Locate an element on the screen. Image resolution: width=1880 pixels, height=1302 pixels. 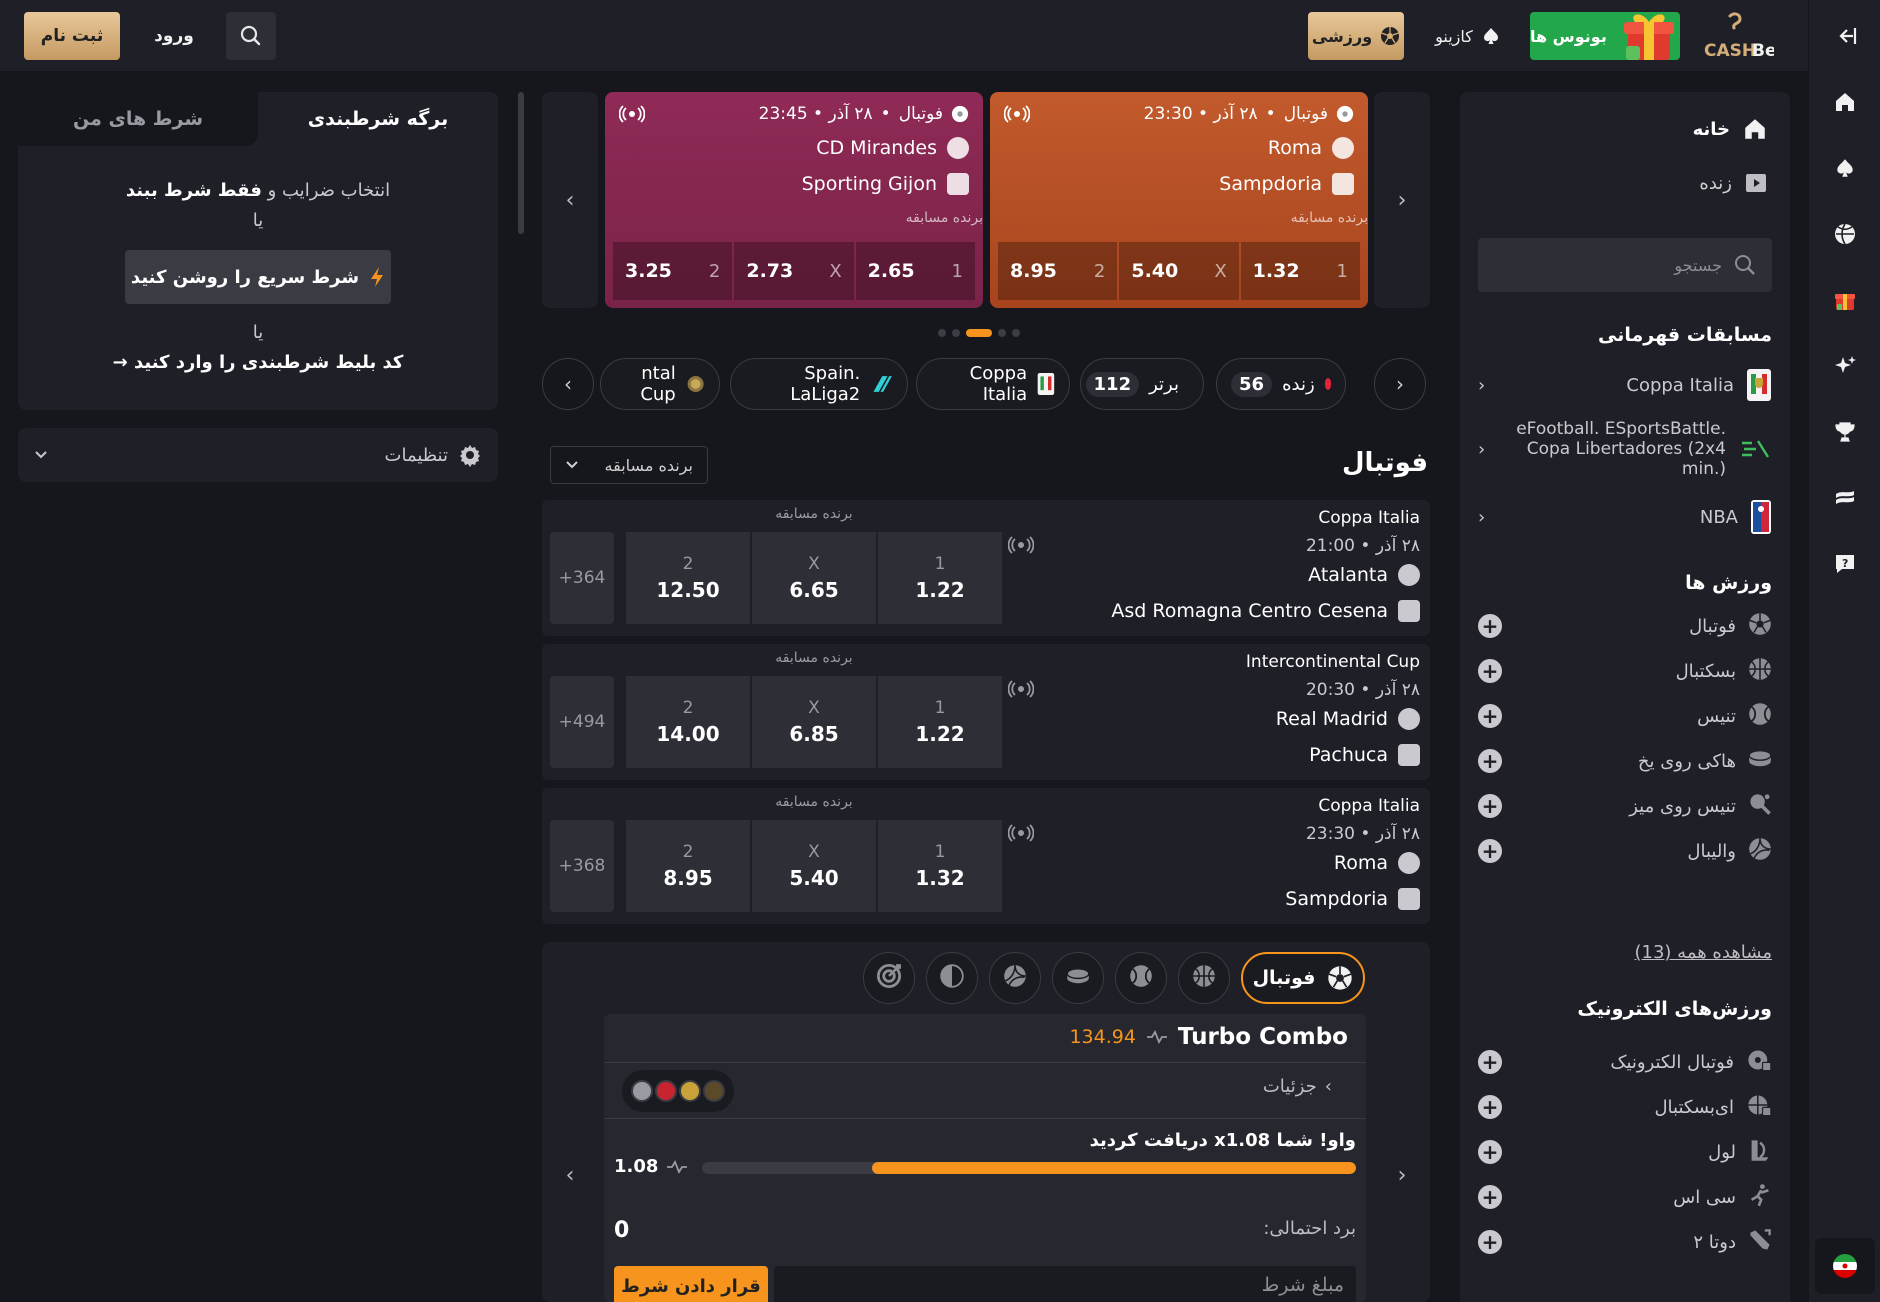
sidebar-sport-item: تنیس روی میز + is located at coordinates (1625, 806).